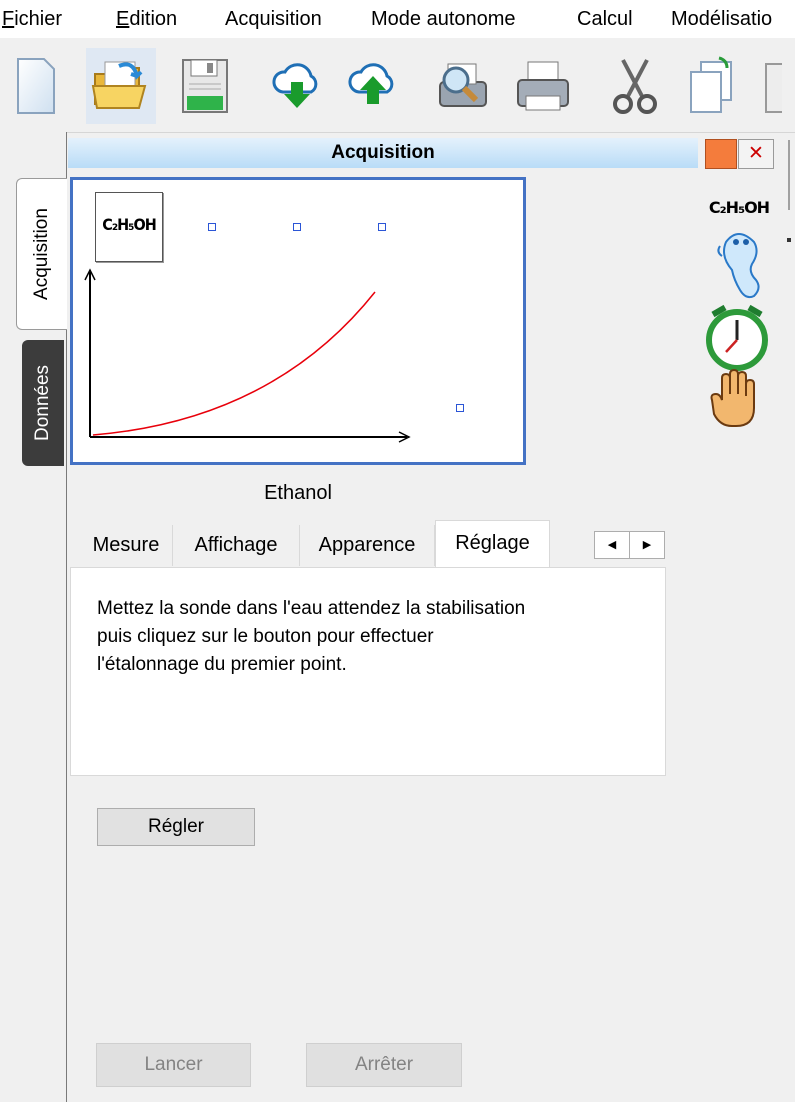  I want to click on tab-scroll-right-button: ▶, so click(647, 545).